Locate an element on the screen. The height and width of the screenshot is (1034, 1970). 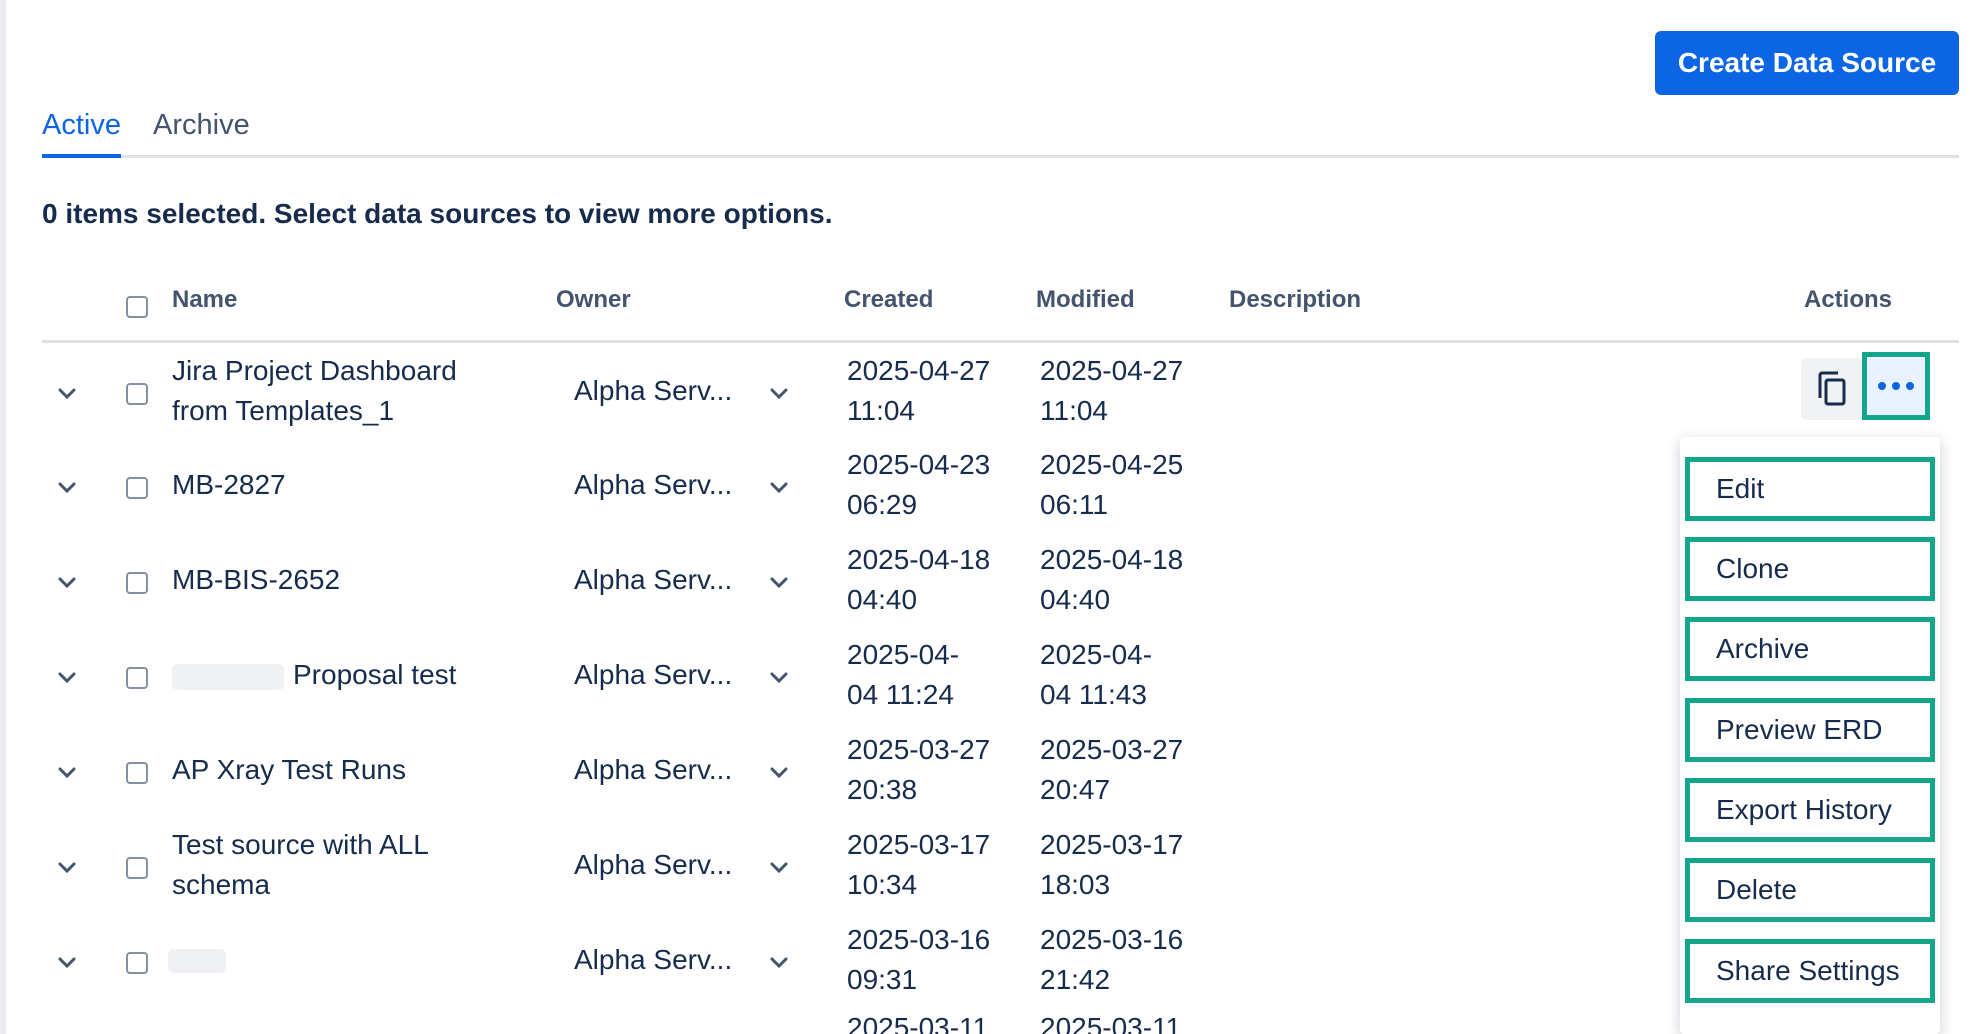
row-created-date: 2025-04- is located at coordinates (903, 654).